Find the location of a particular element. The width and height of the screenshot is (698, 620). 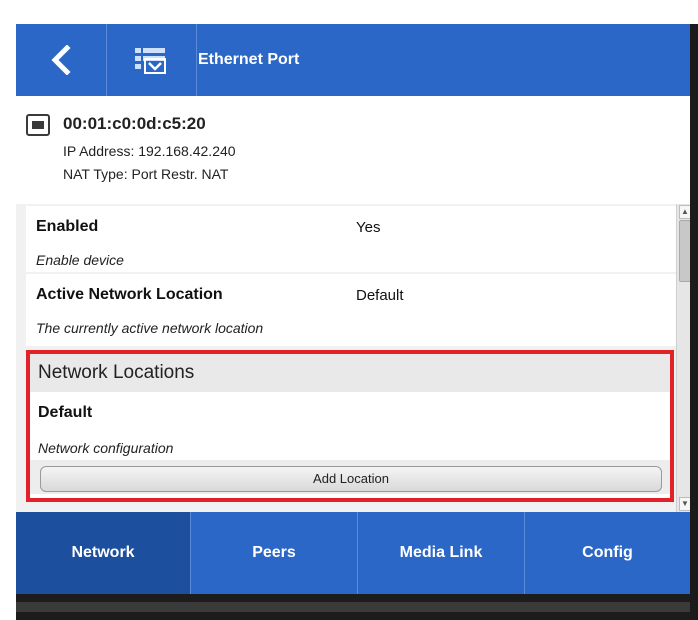

tab-network: Network is located at coordinates (103, 553).